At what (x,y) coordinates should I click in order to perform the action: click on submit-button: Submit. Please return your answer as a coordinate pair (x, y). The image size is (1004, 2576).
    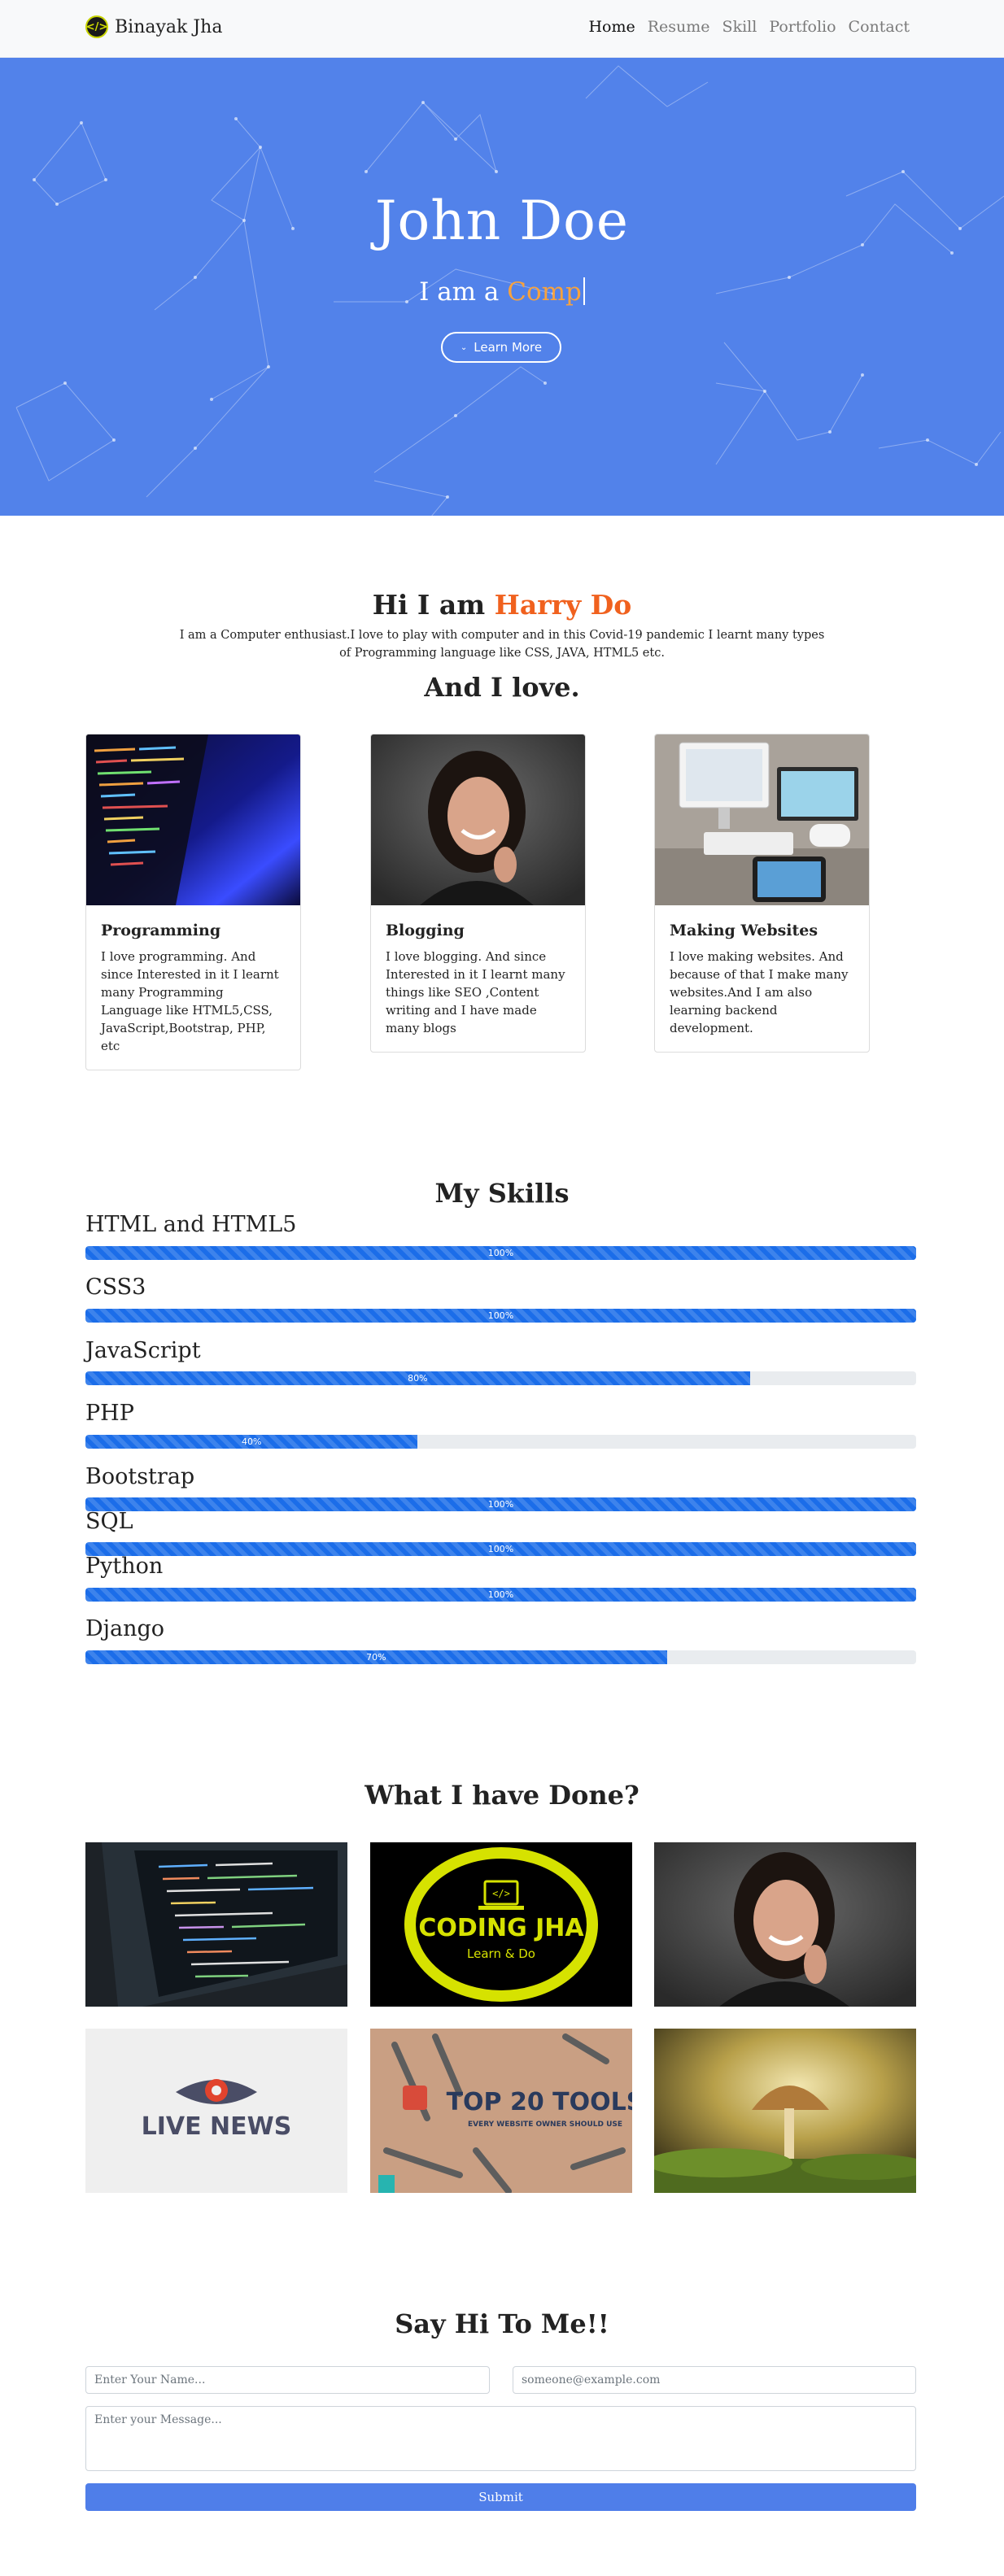
    Looking at the image, I should click on (500, 2497).